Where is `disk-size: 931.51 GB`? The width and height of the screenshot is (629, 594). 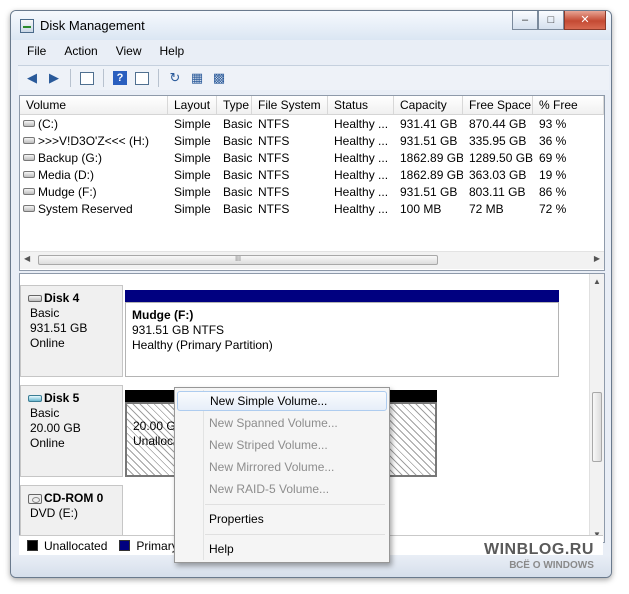
disk-size: 931.51 GB is located at coordinates (59, 328).